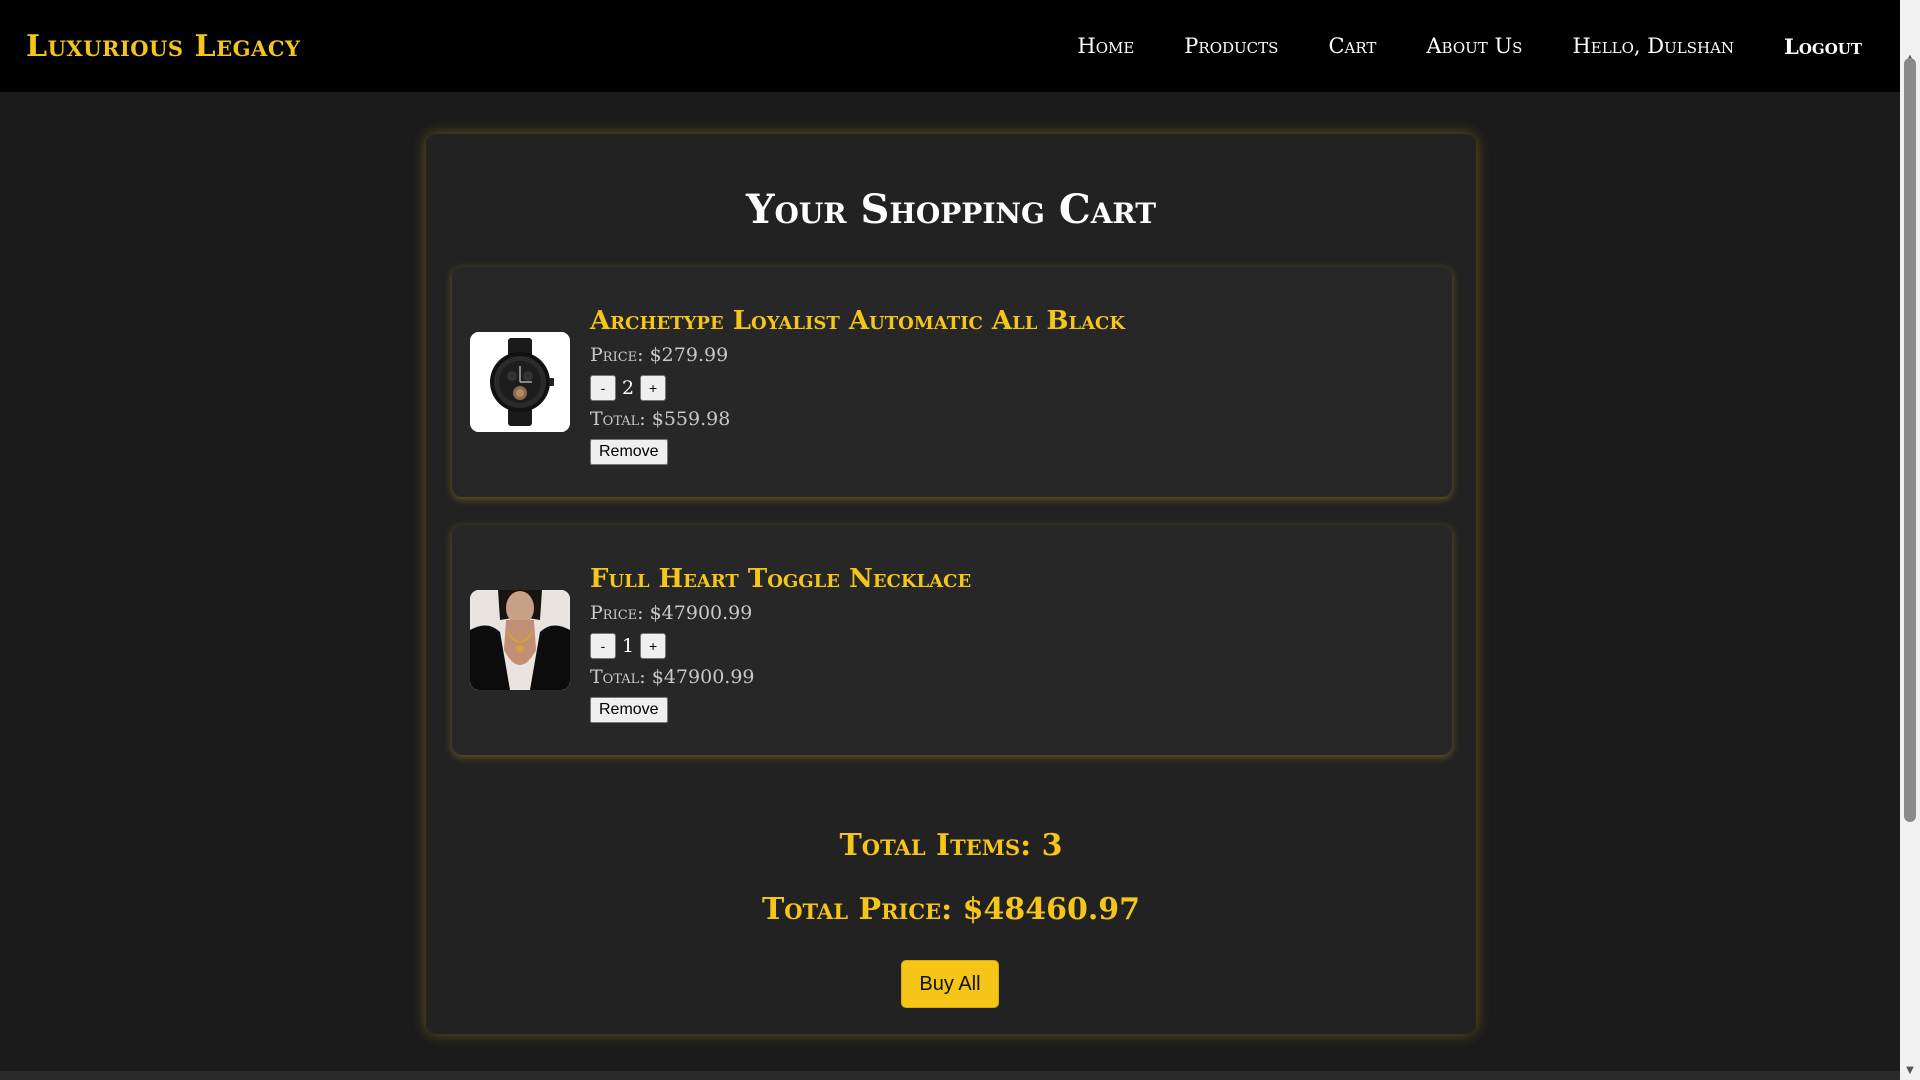 The height and width of the screenshot is (1080, 1920). I want to click on page-title: Your Shopping Cart, so click(951, 209).